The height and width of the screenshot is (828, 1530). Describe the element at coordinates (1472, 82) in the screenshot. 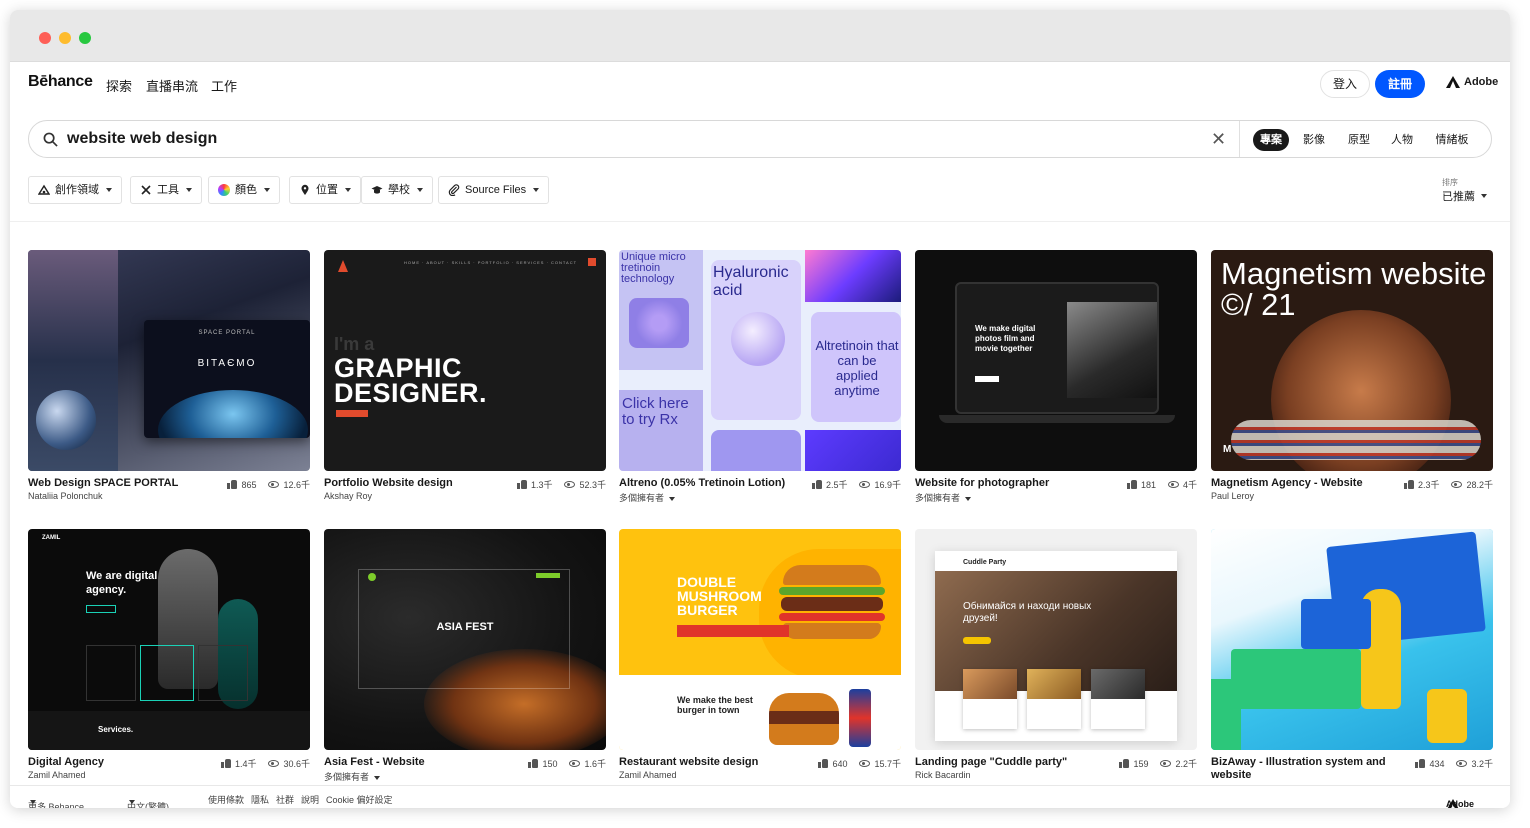

I see `adobe-link: Adobe` at that location.